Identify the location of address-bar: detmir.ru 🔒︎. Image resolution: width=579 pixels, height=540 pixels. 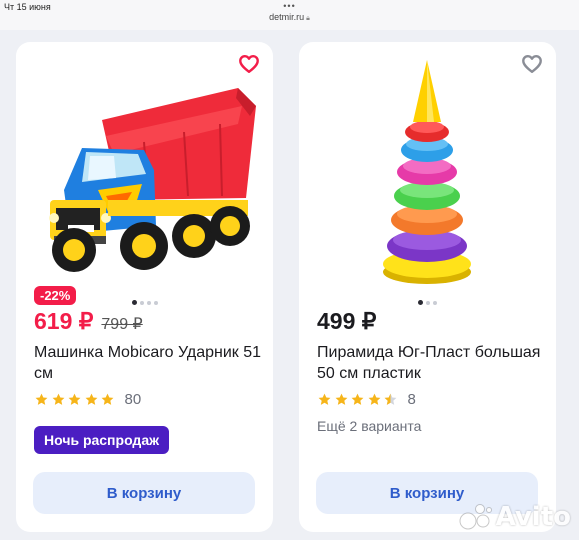
(289, 17).